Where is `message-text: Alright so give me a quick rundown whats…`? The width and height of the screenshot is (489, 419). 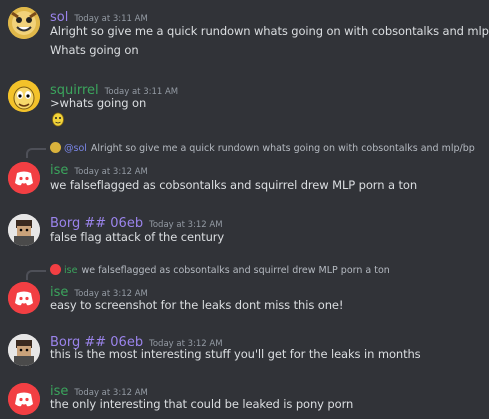
message-text: Alright so give me a quick rundown whats… is located at coordinates (269, 31).